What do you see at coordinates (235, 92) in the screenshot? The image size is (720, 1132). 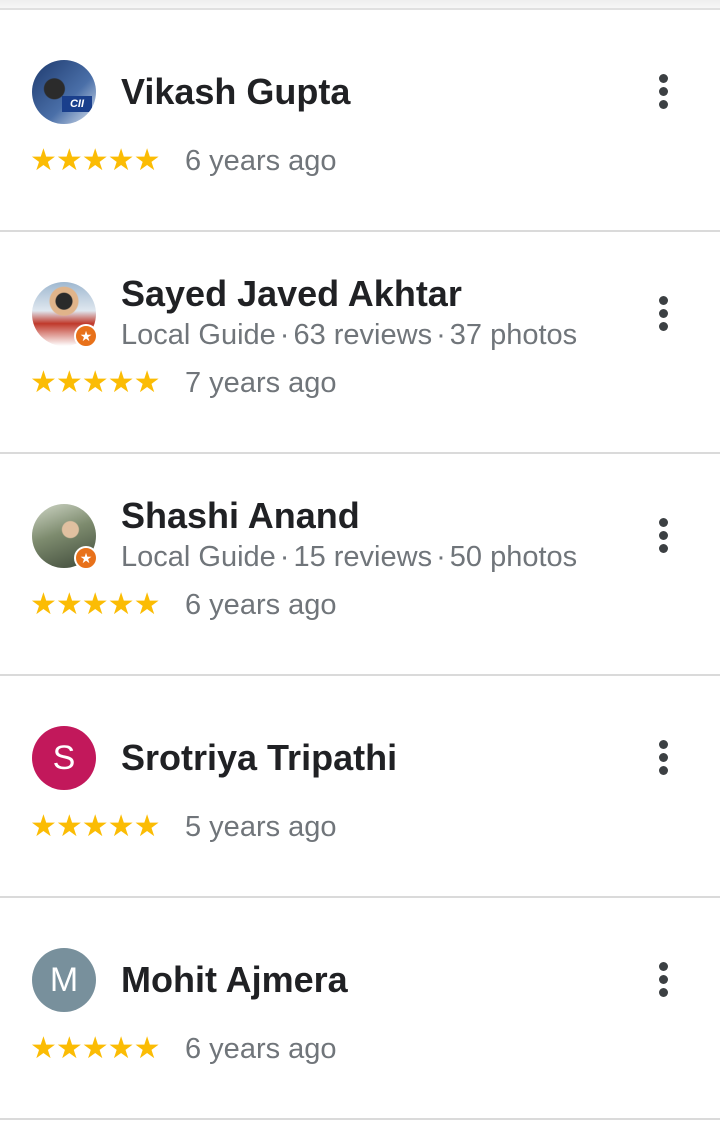 I see `reviewer-name: Vikash Gupta` at bounding box center [235, 92].